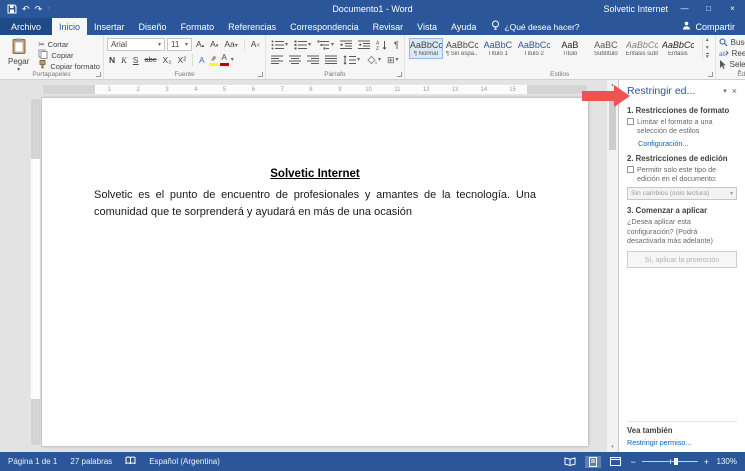 The height and width of the screenshot is (471, 745). Describe the element at coordinates (570, 48) in the screenshot. I see `style-title: AaB Título` at that location.